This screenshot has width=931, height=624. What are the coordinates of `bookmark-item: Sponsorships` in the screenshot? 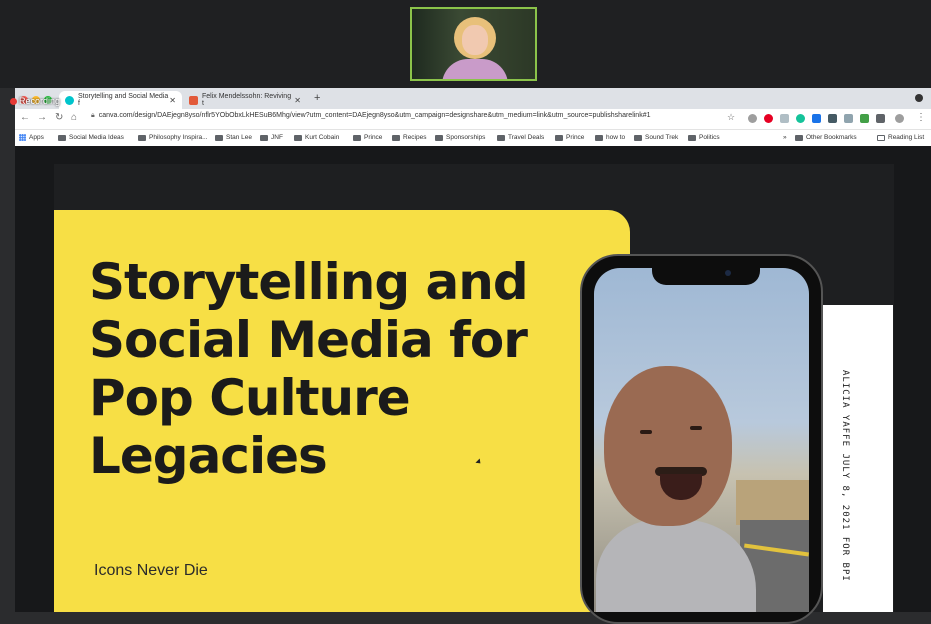 It's located at (460, 137).